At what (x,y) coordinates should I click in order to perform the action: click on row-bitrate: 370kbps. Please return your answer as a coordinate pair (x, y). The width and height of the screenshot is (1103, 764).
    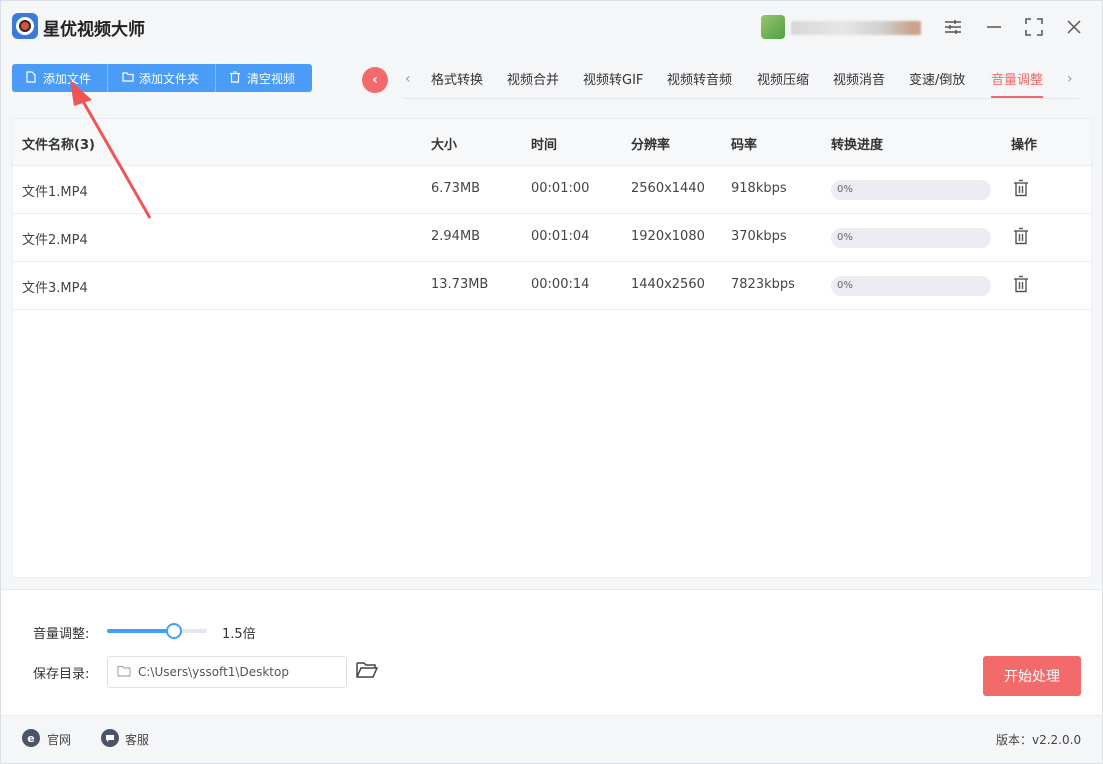
    Looking at the image, I should click on (759, 236).